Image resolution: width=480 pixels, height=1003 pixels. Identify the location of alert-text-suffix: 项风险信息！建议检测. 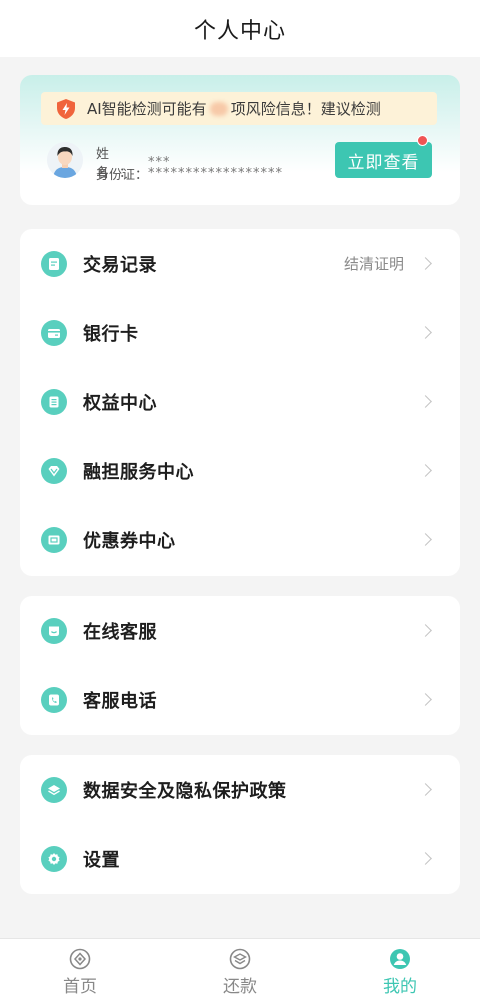
(305, 109).